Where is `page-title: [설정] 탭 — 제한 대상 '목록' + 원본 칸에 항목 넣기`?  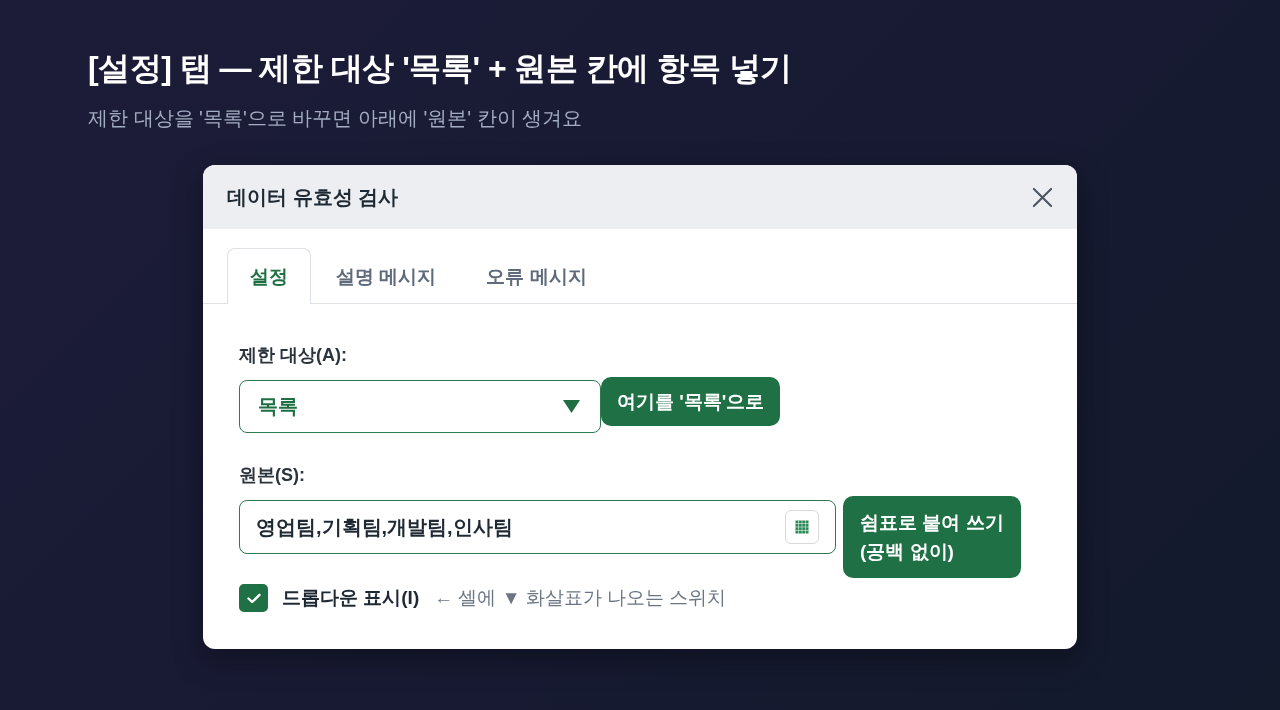 page-title: [설정] 탭 — 제한 대상 '목록' + 원본 칸에 항목 넣기 is located at coordinates (440, 68).